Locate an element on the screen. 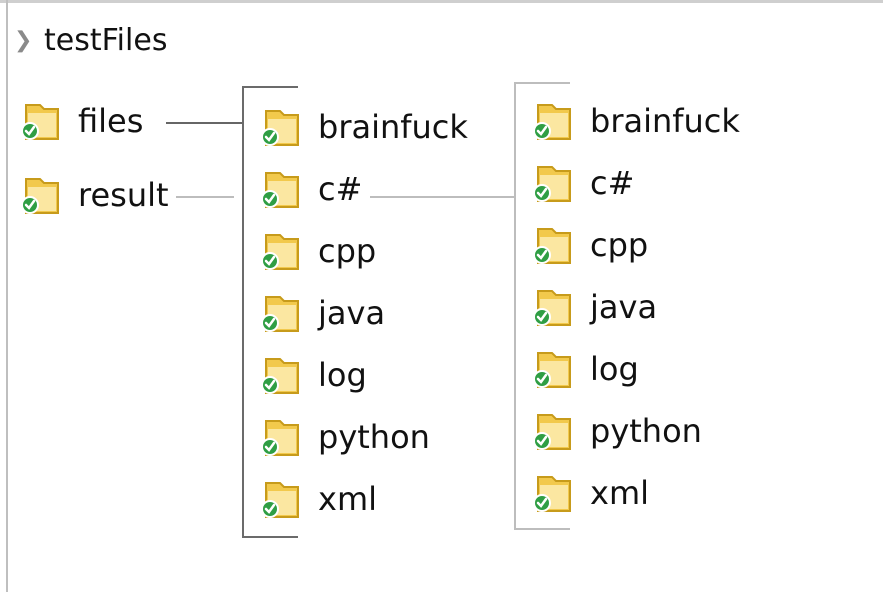 This screenshot has width=883, height=592. tree-root: ❯ testFiles is located at coordinates (90, 40).